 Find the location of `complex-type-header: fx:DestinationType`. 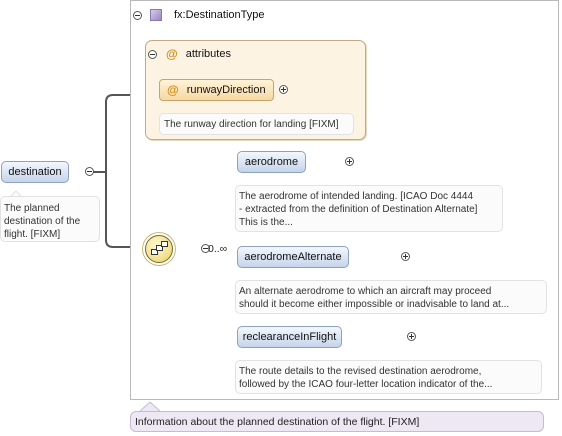

complex-type-header: fx:DestinationType is located at coordinates (199, 15).